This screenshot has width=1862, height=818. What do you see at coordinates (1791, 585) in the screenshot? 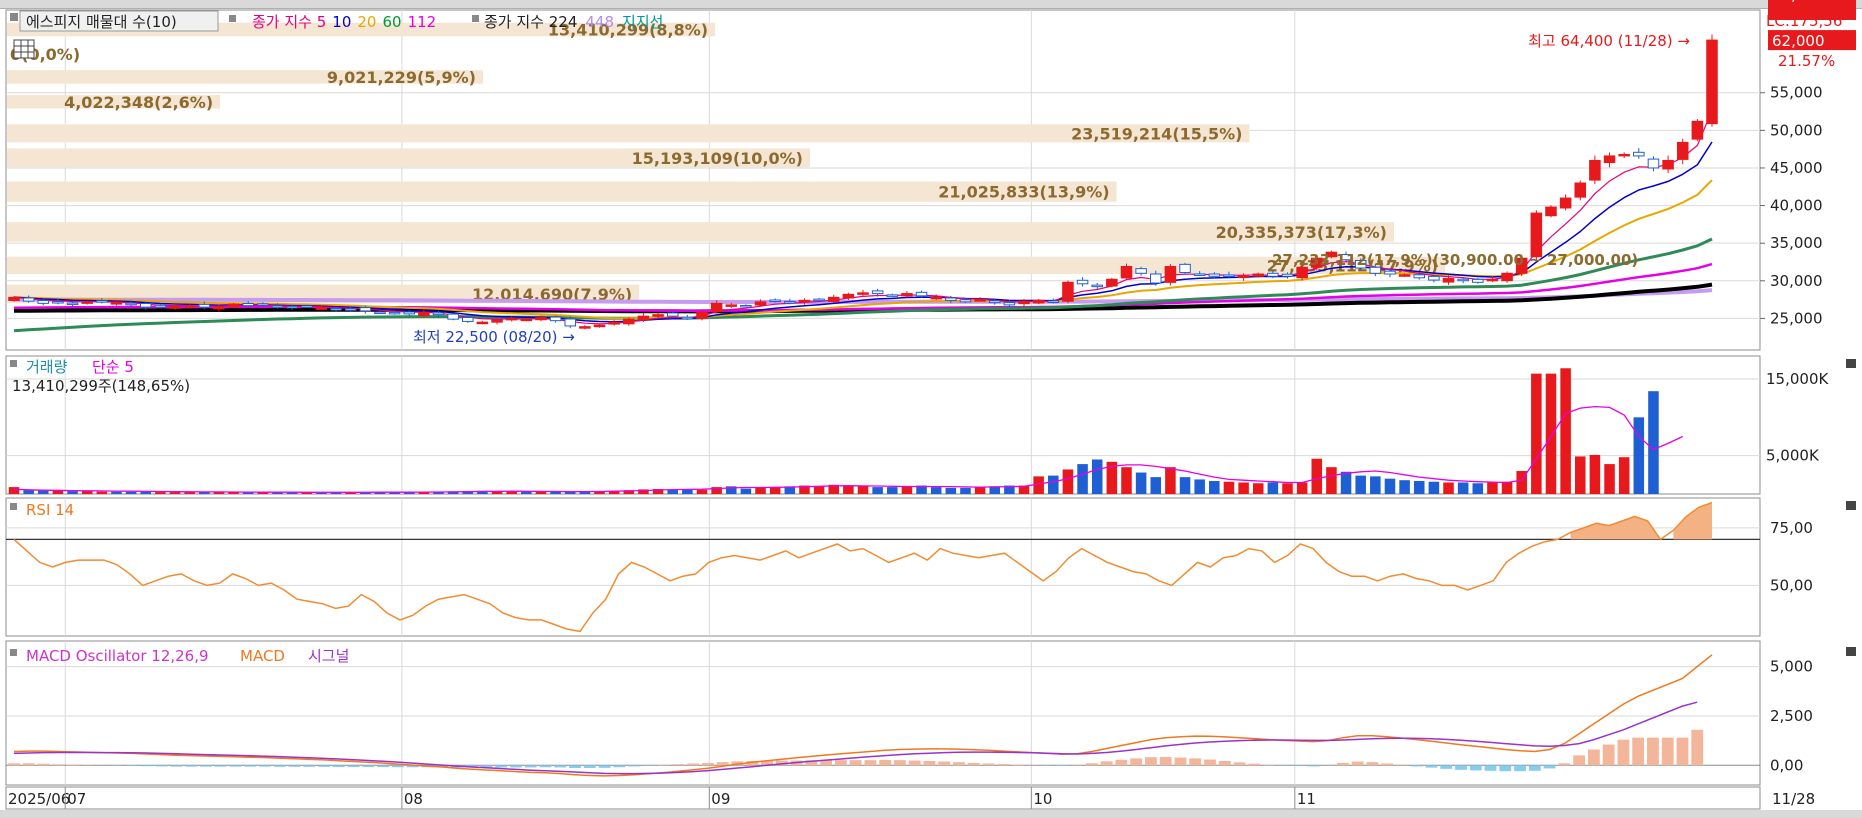
I see `rsi-axis-tick-label: 50,00` at bounding box center [1791, 585].